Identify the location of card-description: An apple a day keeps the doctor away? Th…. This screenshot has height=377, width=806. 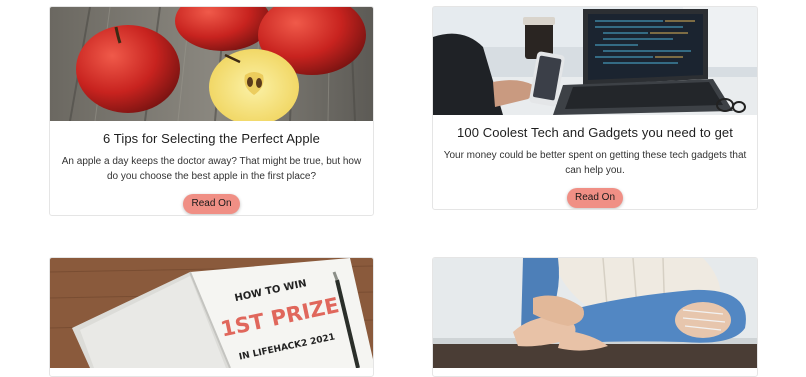
(211, 169).